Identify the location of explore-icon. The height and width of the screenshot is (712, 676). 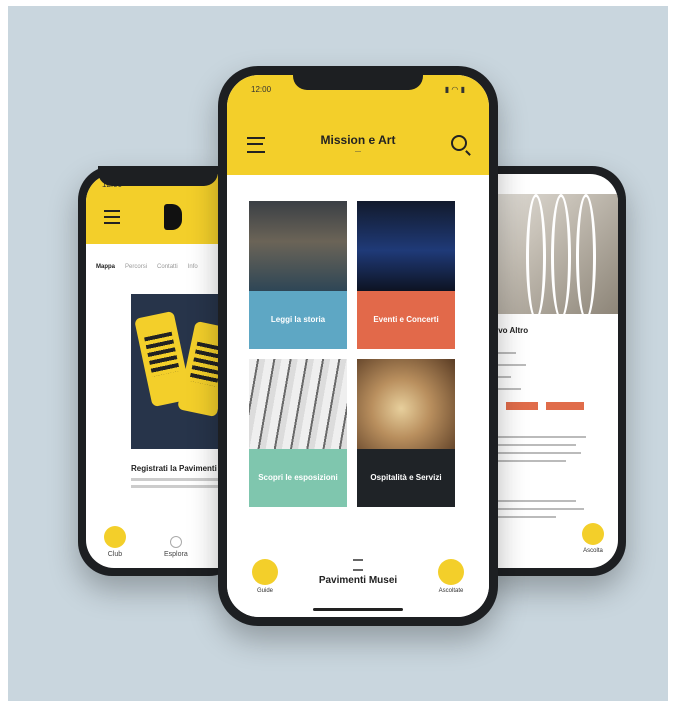
(175, 542).